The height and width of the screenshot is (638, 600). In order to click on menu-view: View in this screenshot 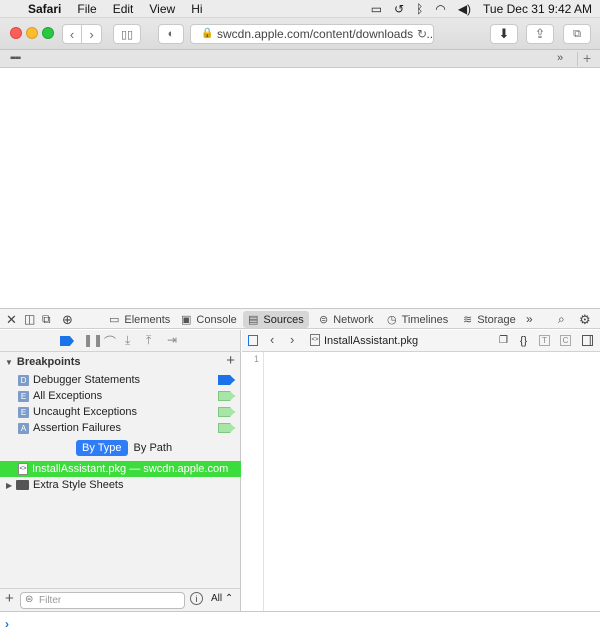, I will do `click(162, 9)`.